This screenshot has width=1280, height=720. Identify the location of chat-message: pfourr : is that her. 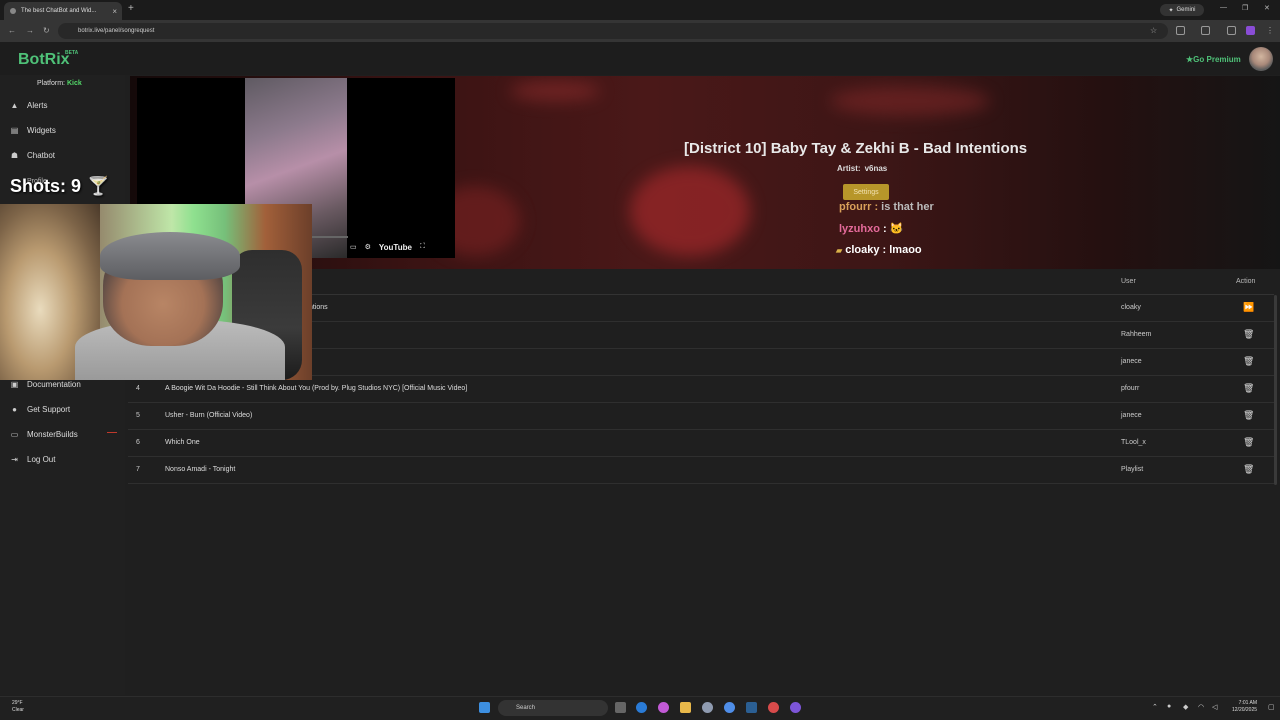
(886, 207).